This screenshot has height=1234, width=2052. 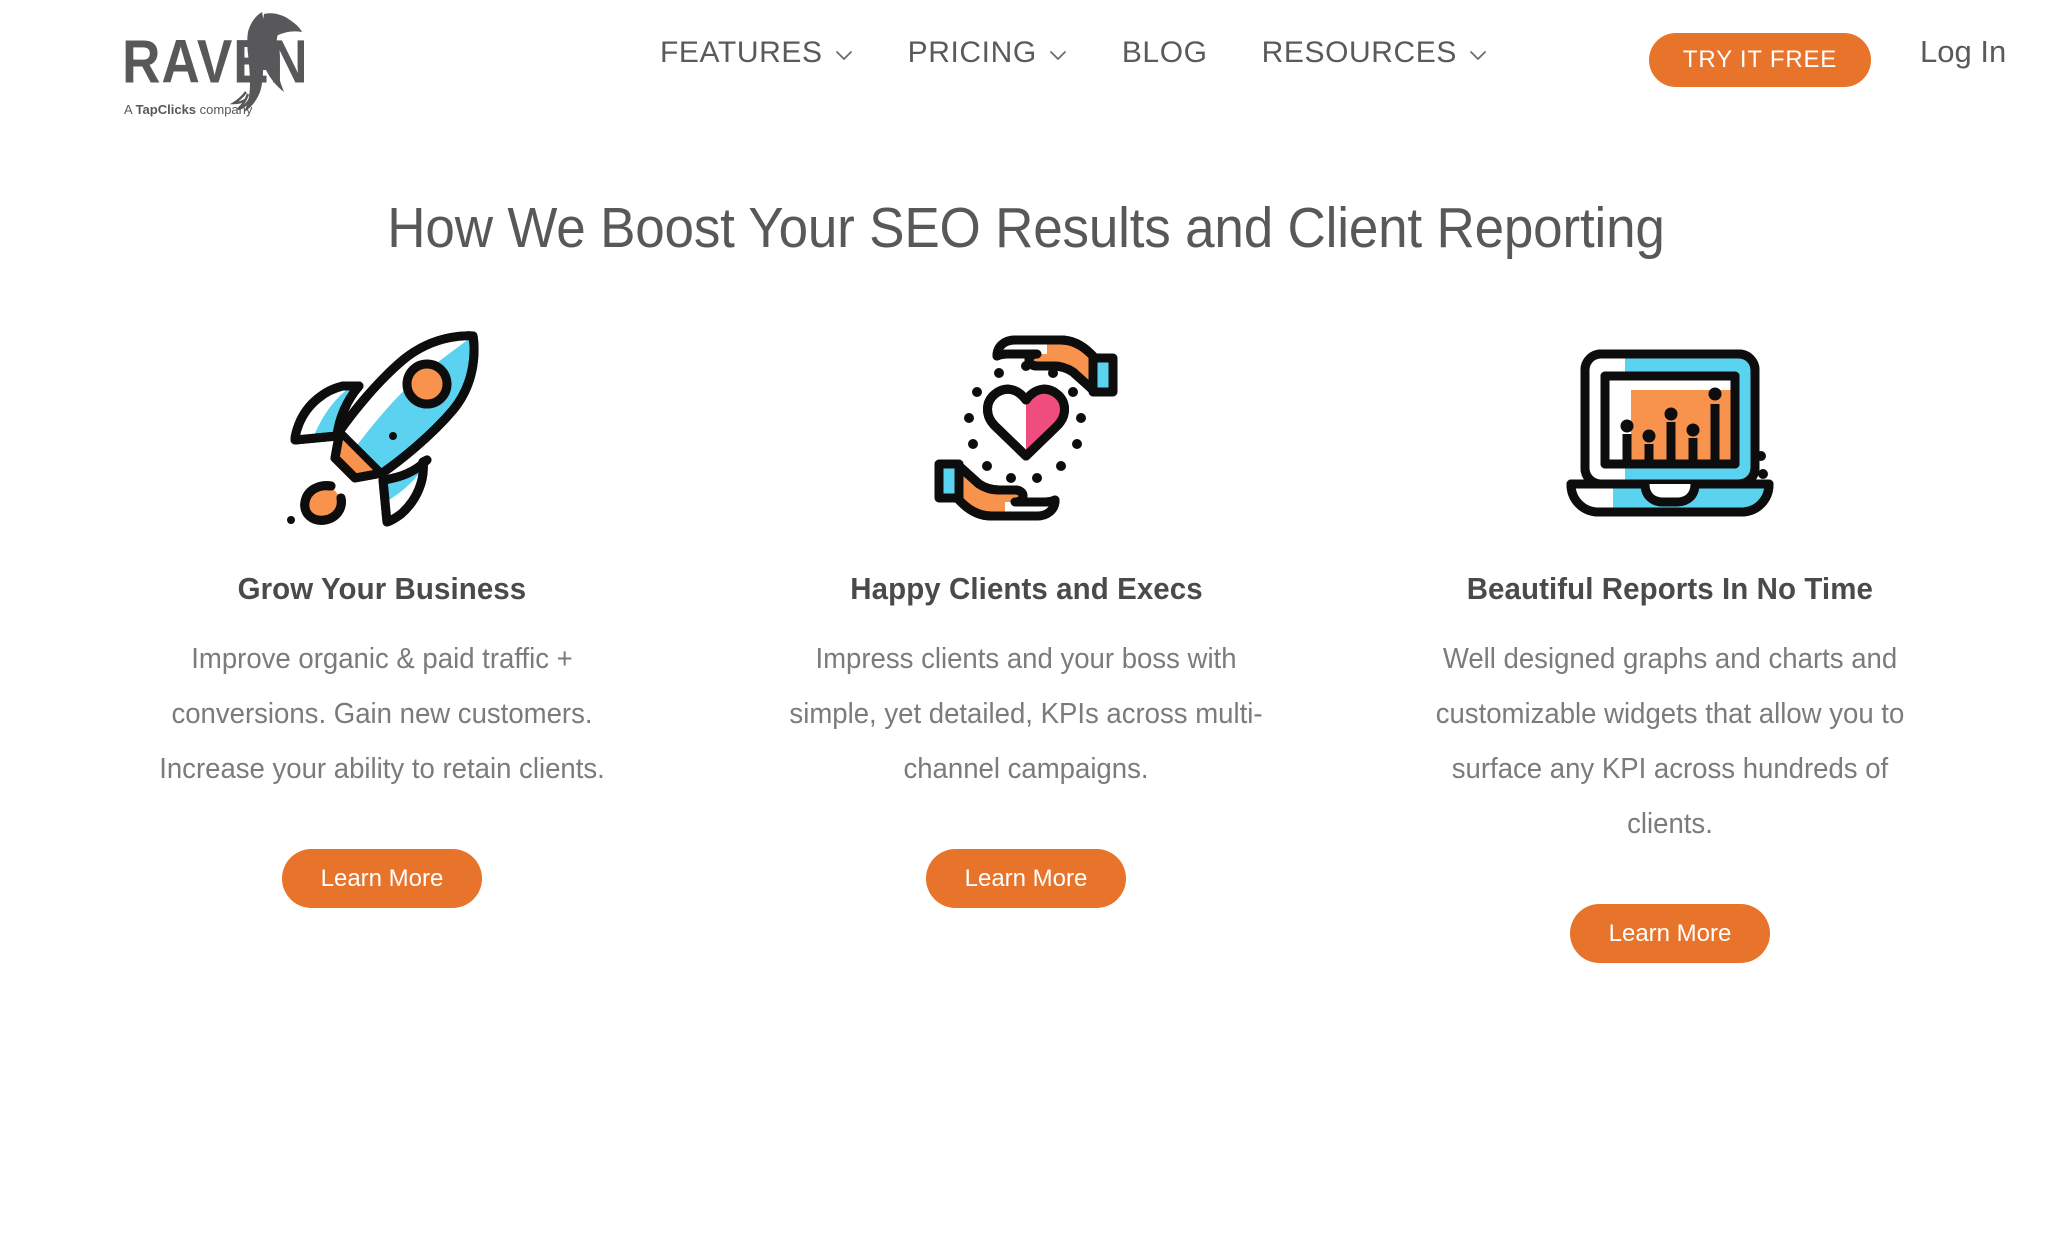 I want to click on nav-label: FEATURES, so click(x=741, y=52).